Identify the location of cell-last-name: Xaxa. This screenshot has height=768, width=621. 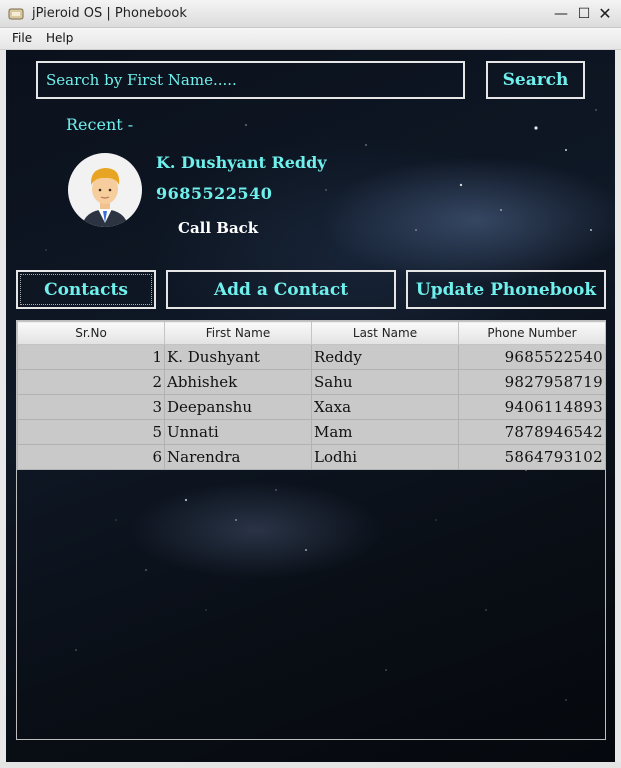
(385, 407).